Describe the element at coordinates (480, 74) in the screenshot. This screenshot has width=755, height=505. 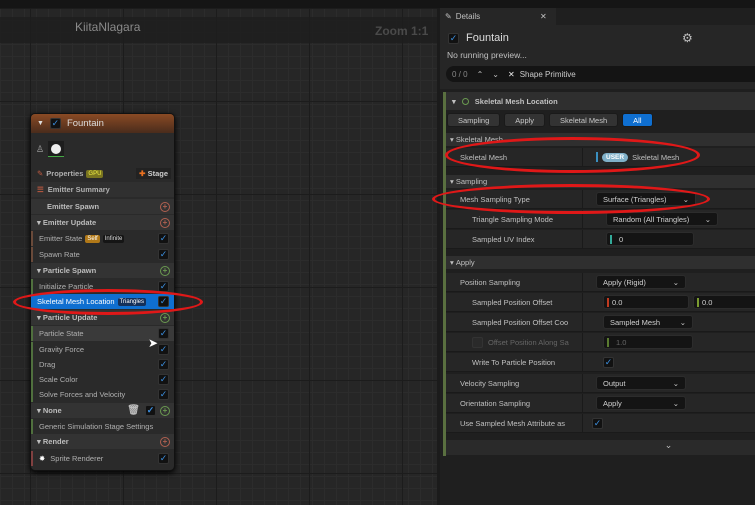
I see `prev-result-icon: ⌃` at that location.